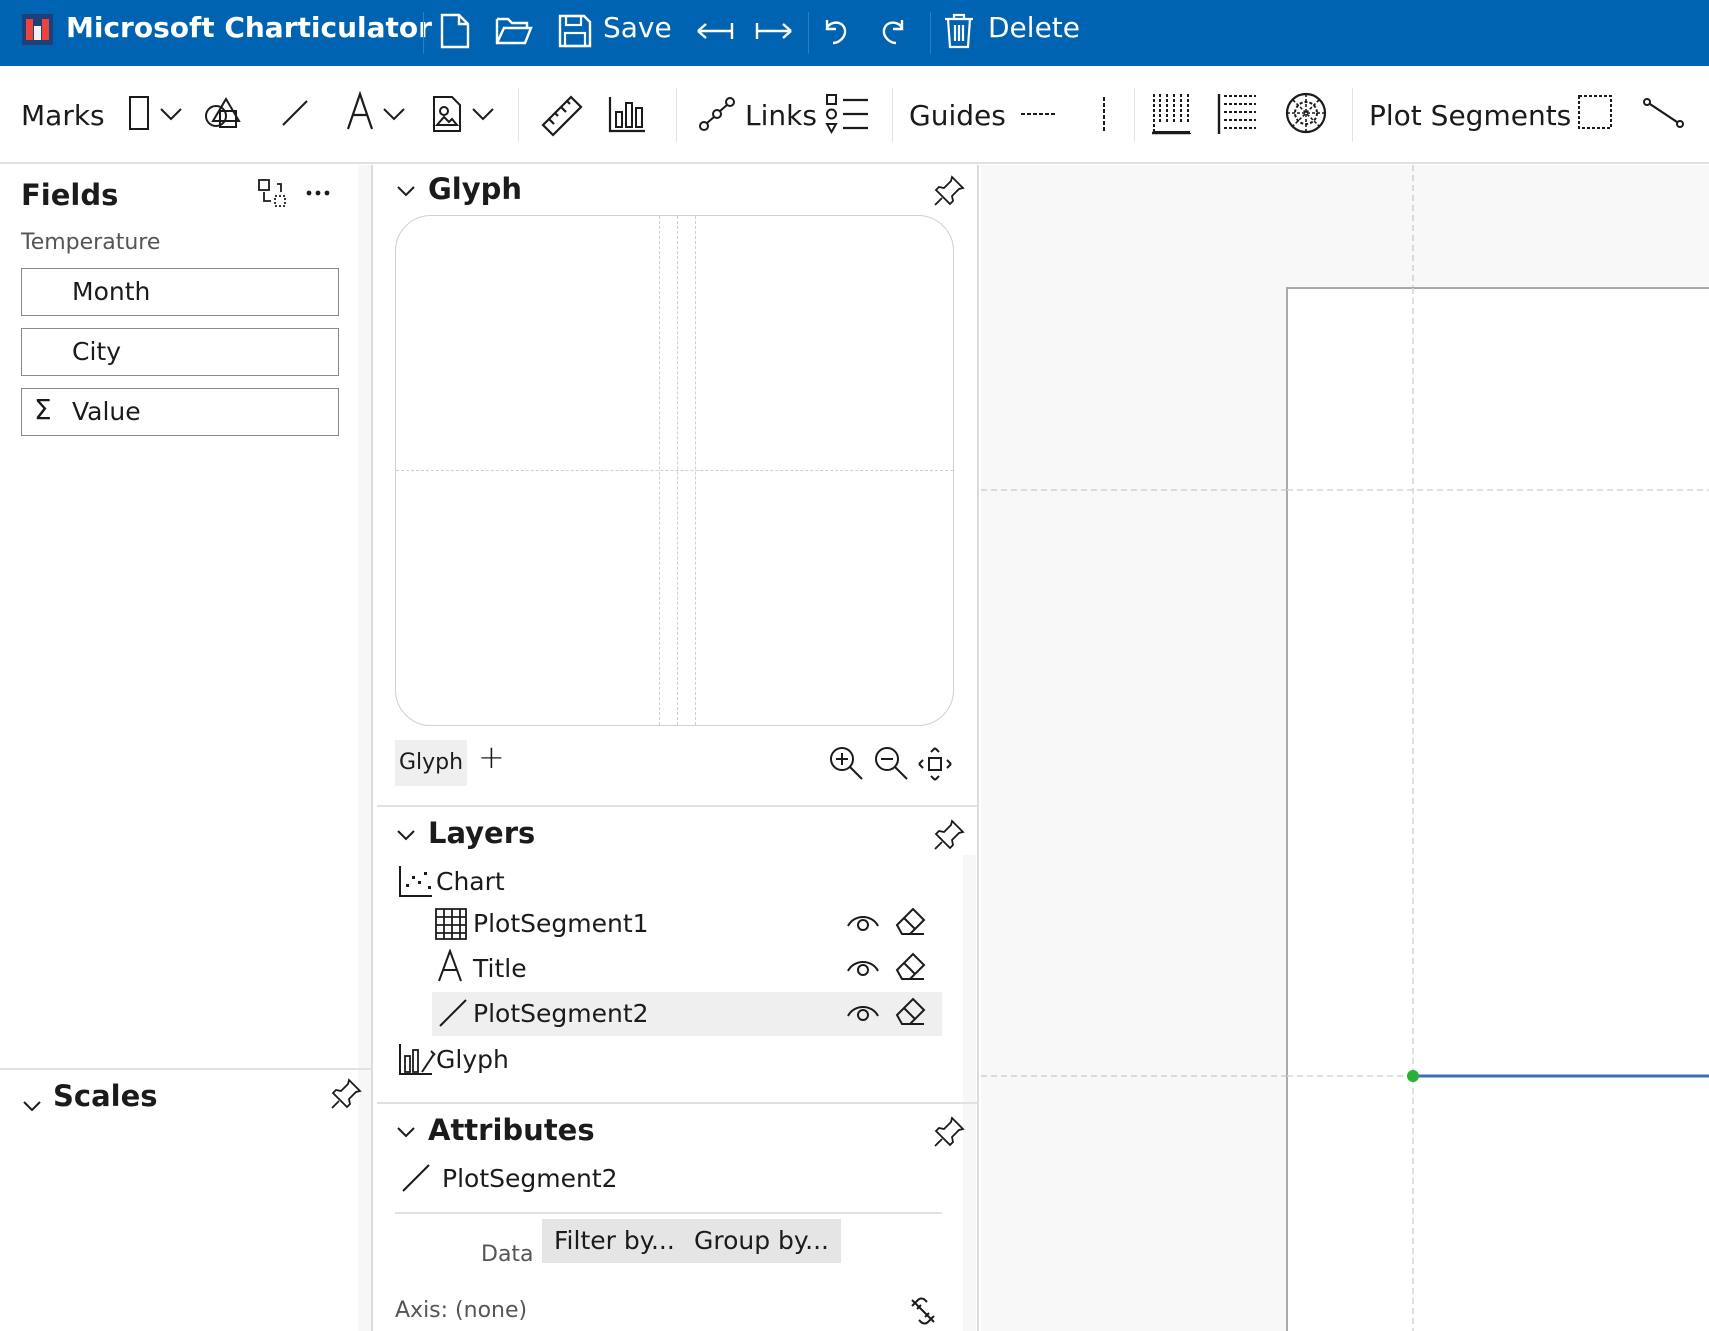  I want to click on zoom-fit-icon, so click(935, 764).